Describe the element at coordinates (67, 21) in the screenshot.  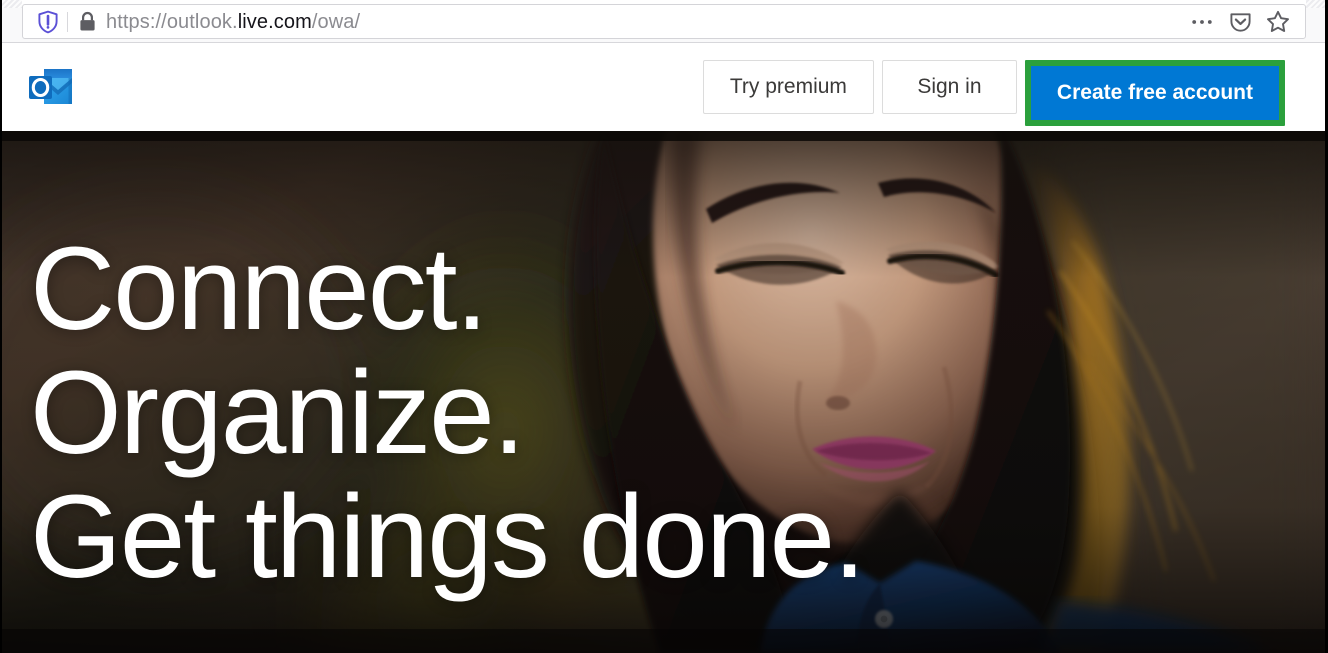
I see `address-bar-divider` at that location.